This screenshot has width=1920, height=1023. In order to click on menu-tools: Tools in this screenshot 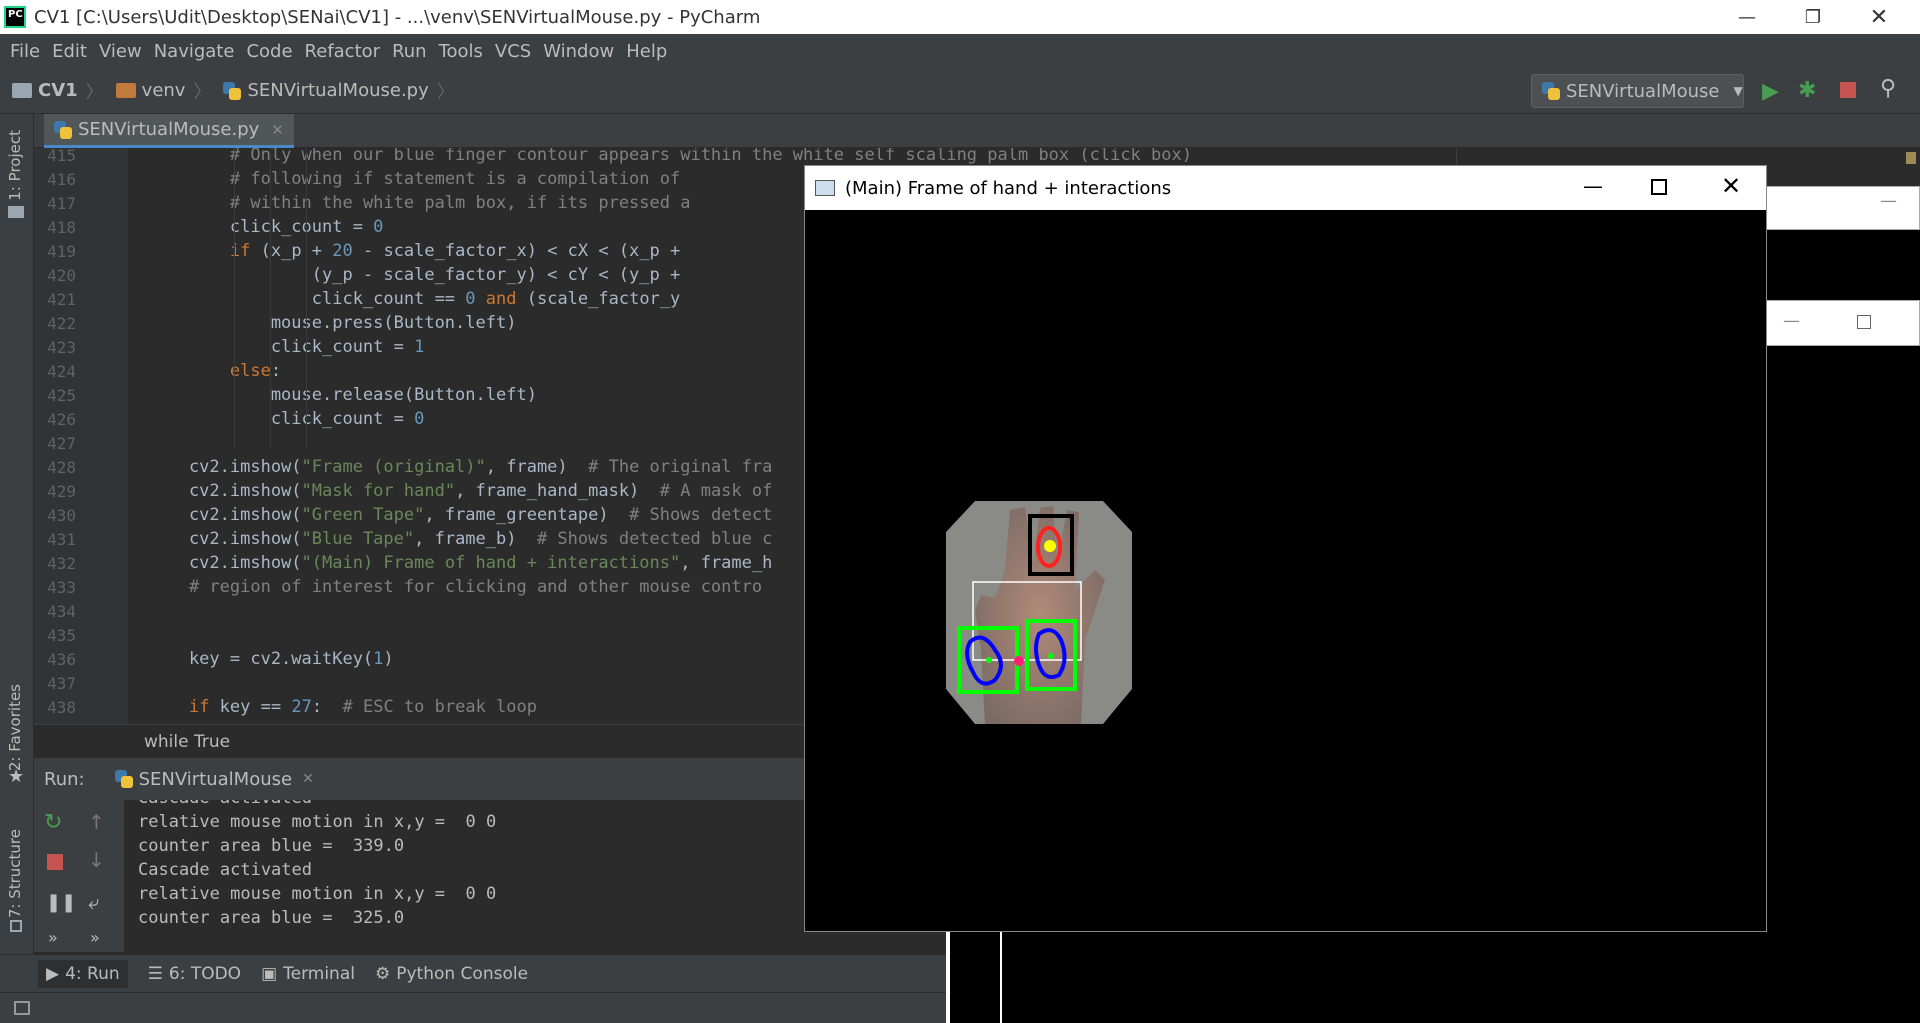, I will do `click(461, 51)`.